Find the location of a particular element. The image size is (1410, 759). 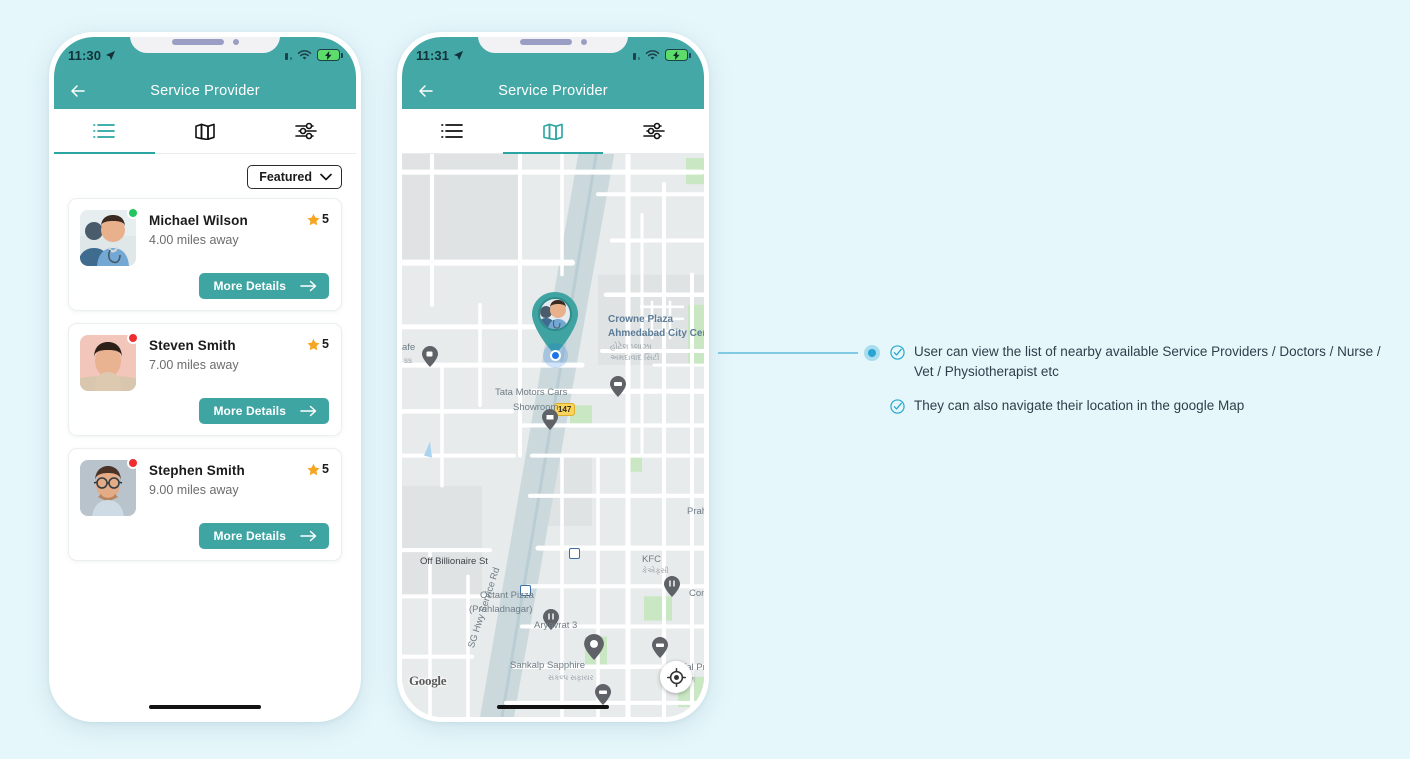

status-bar: 11:30 is located at coordinates (205, 55).